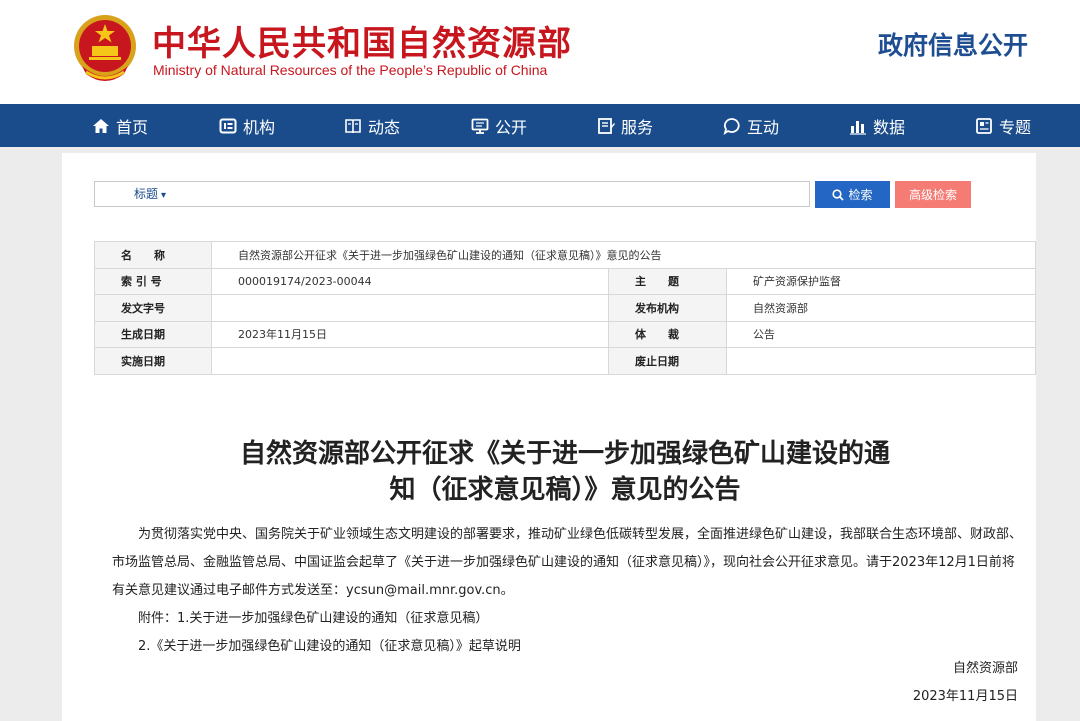 This screenshot has width=1080, height=721. What do you see at coordinates (667, 308) in the screenshot?
I see `info-label: 发布机构` at bounding box center [667, 308].